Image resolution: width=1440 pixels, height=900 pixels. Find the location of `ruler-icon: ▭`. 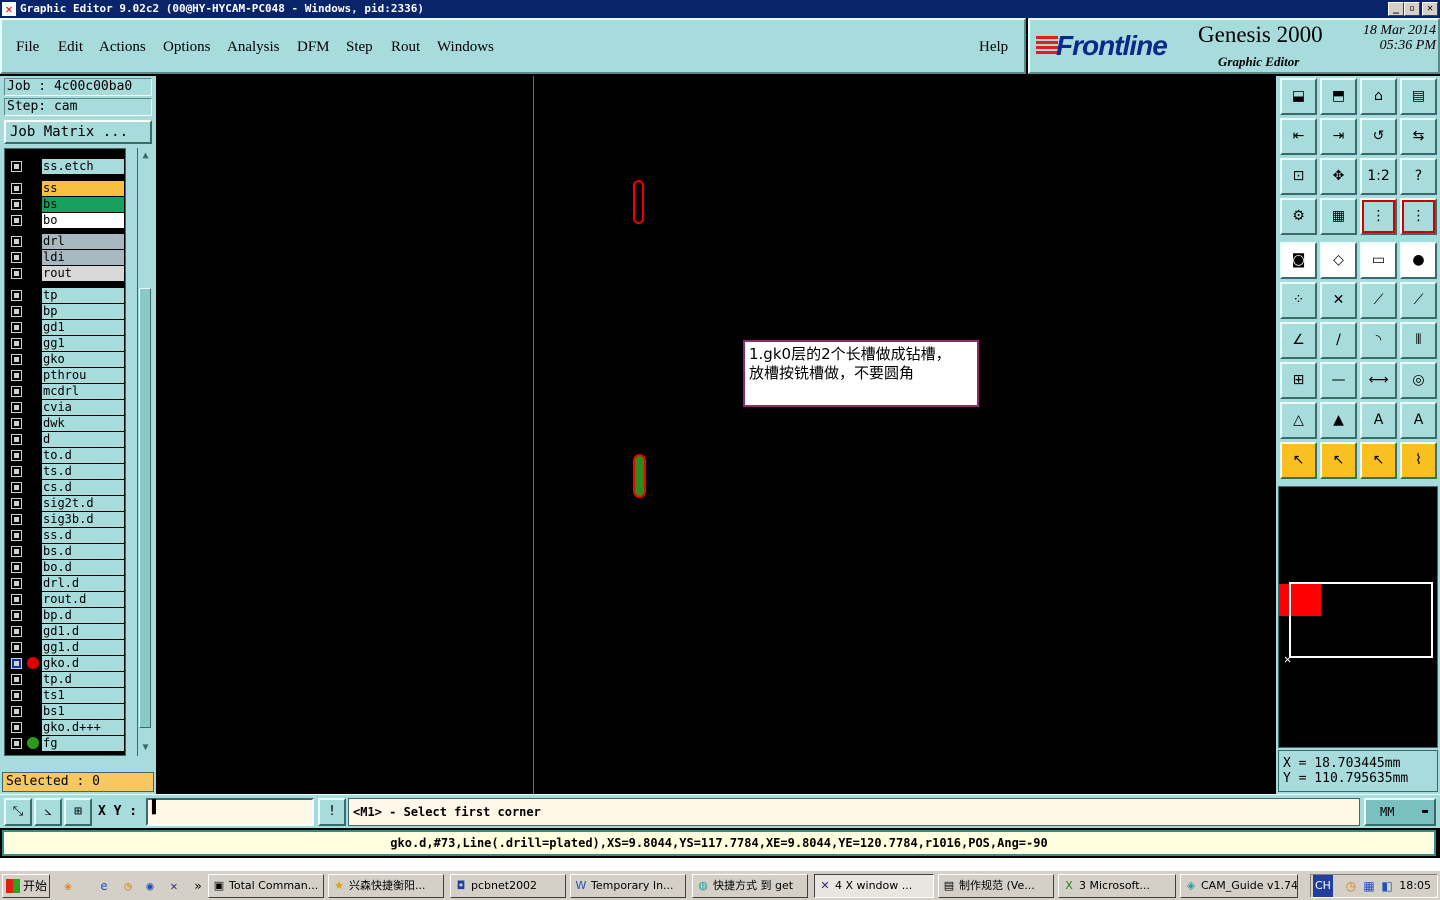

ruler-icon: ▭ is located at coordinates (1378, 260).